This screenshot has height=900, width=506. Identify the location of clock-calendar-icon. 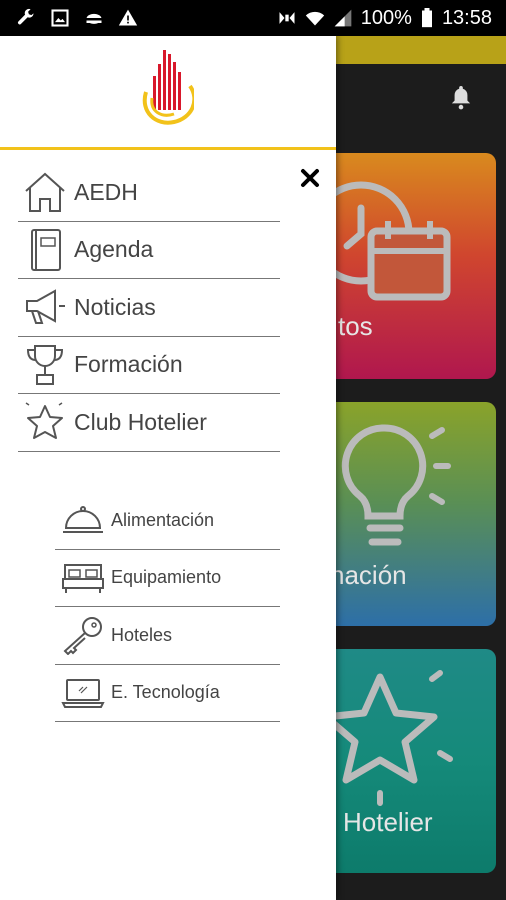
(393, 241).